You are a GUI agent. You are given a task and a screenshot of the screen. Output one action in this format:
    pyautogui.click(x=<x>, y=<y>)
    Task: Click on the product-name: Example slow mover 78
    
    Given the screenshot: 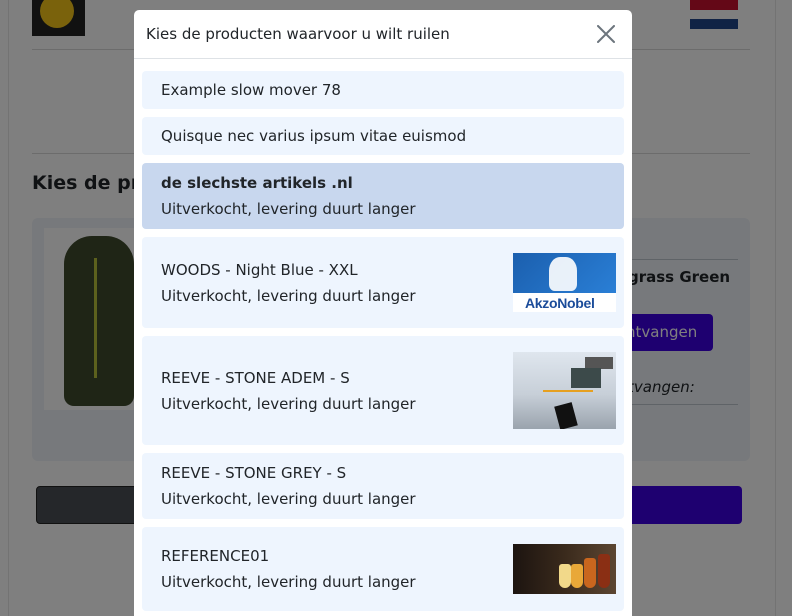 What is the action you would take?
    pyautogui.click(x=251, y=90)
    